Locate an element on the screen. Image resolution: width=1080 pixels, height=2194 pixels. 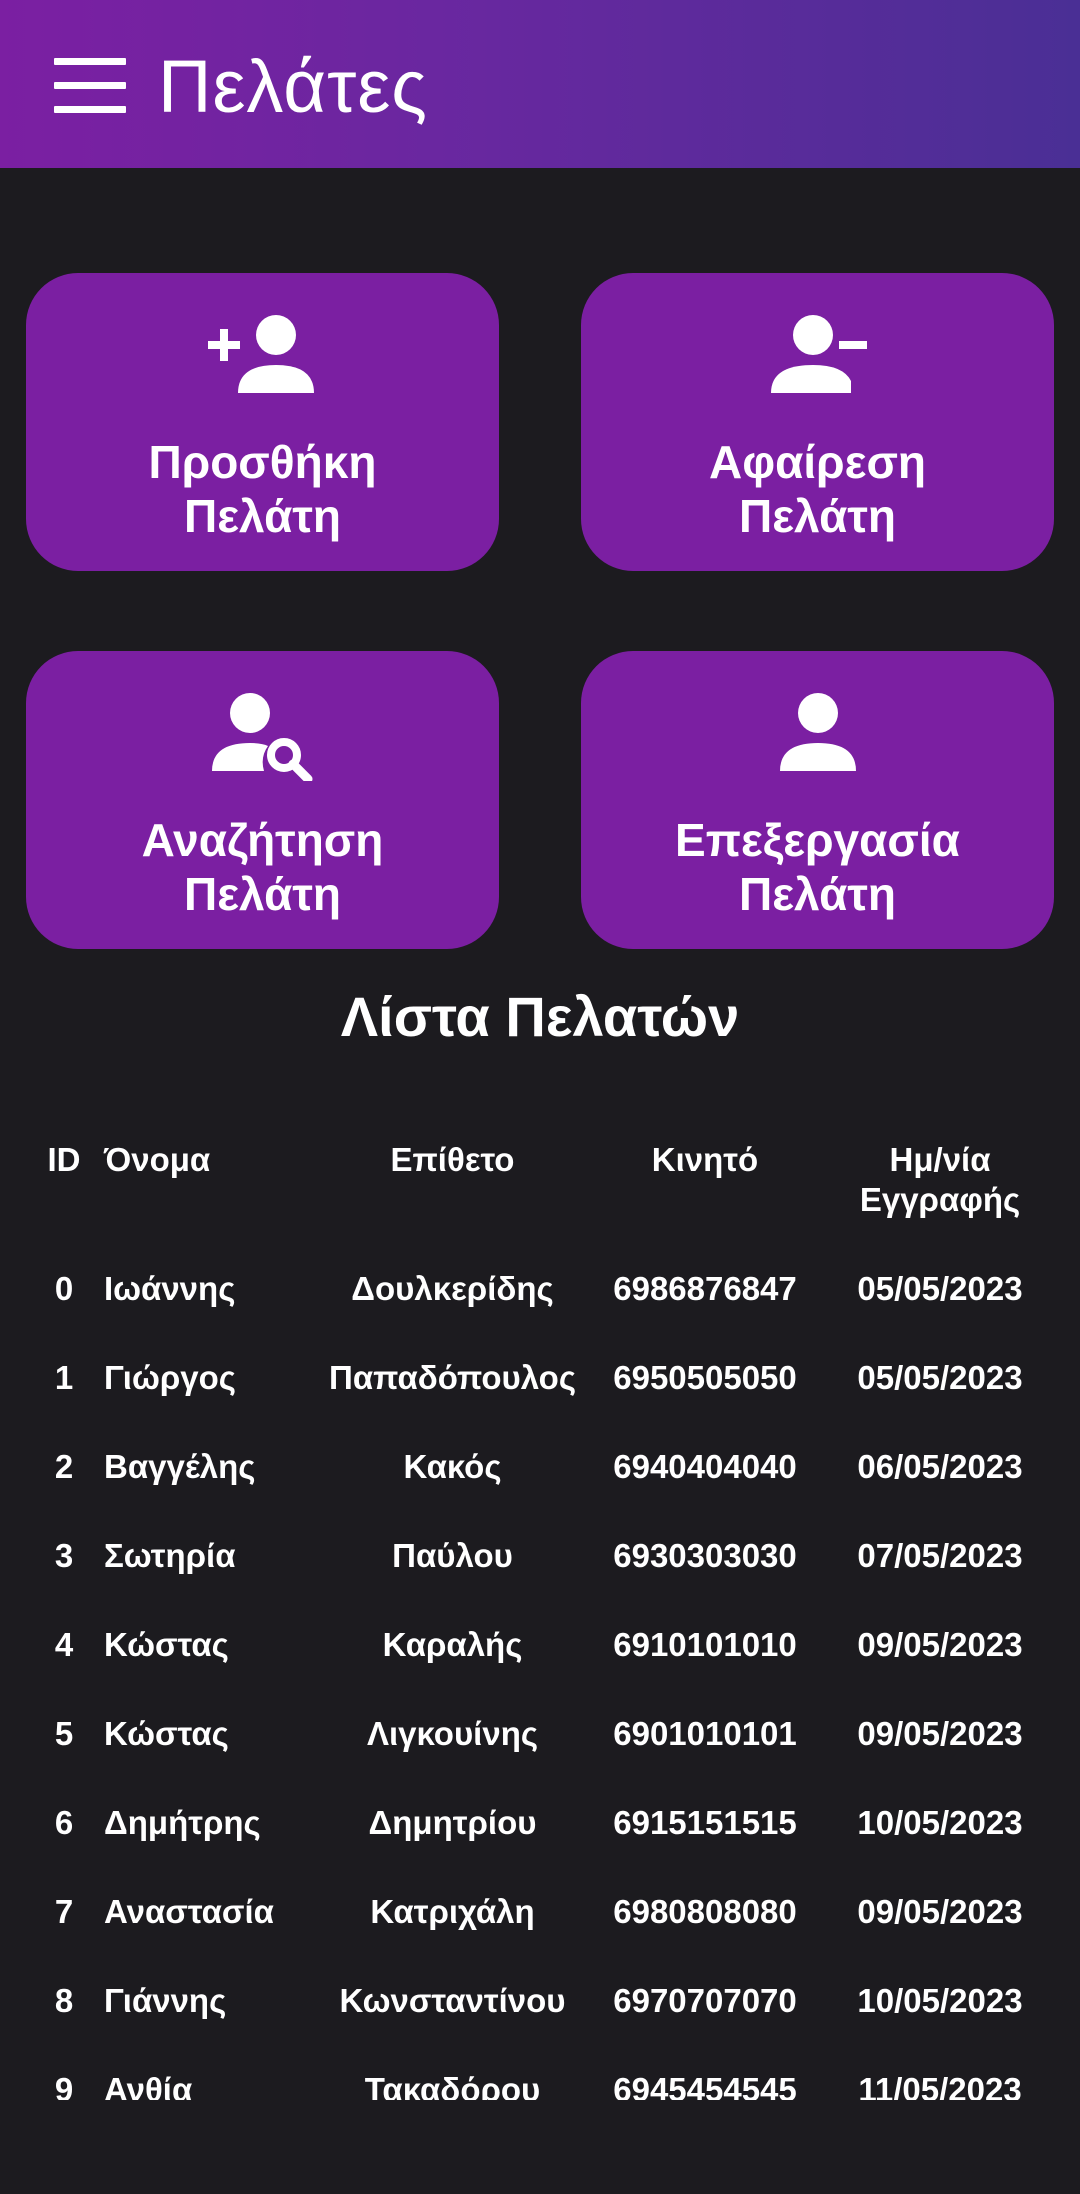
hamburger-menu-icon is located at coordinates (90, 86).